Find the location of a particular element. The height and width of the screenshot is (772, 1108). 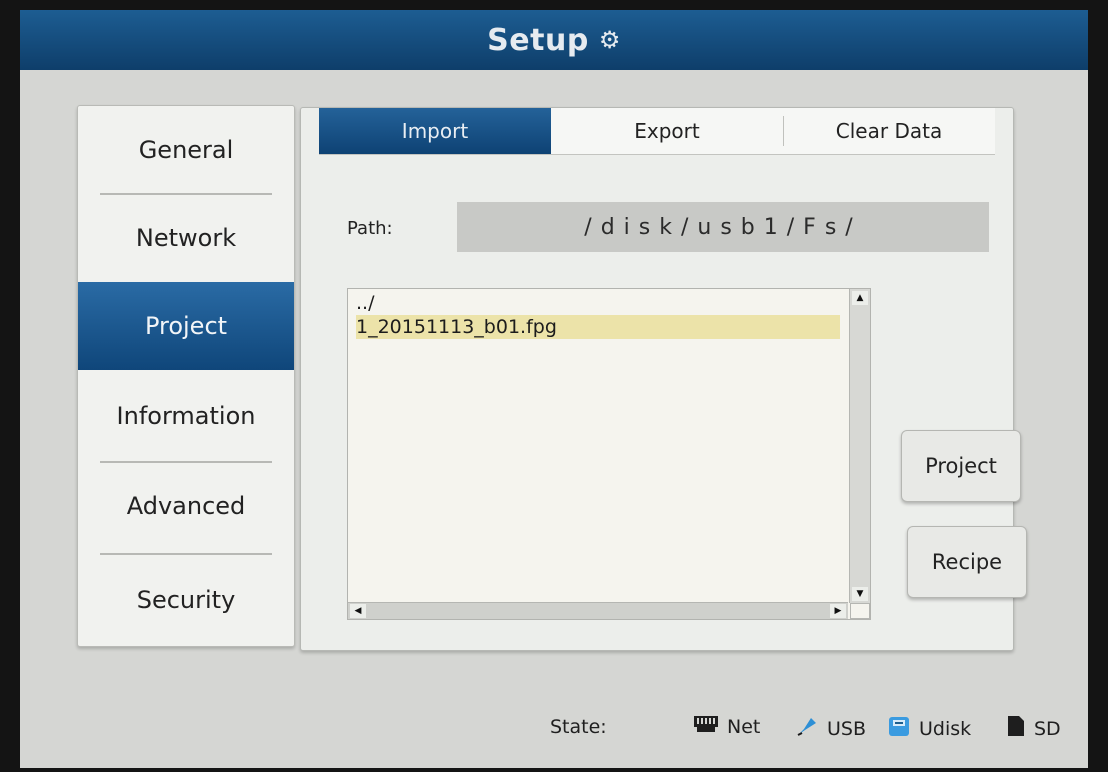

status-sd: SD is located at coordinates (1033, 728).